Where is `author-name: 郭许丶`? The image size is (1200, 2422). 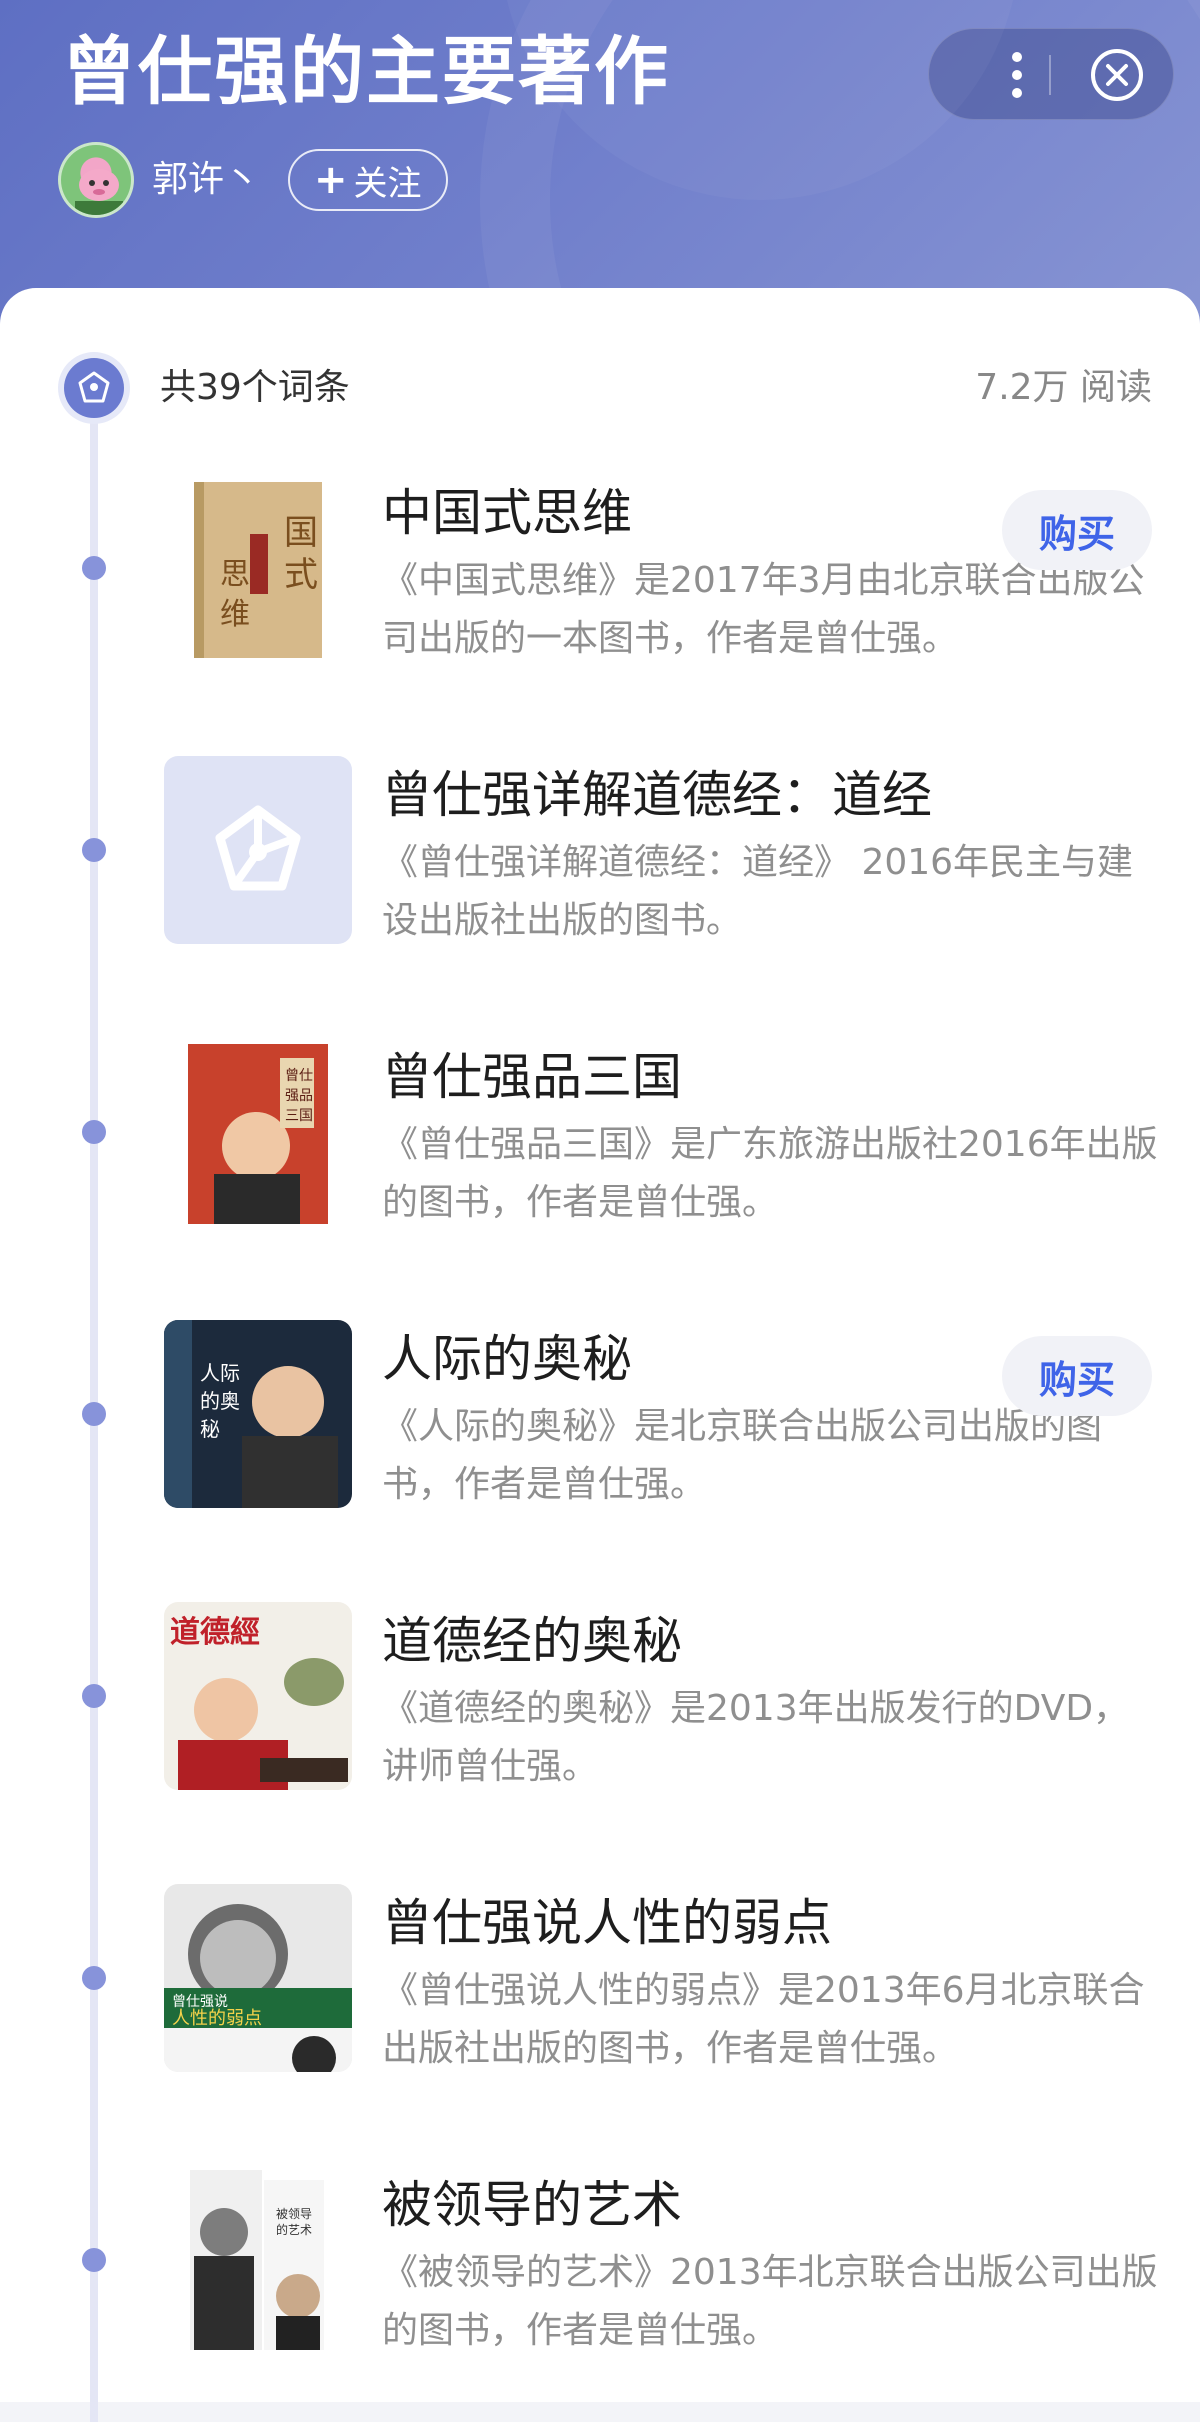
author-name: 郭许丶 is located at coordinates (206, 180).